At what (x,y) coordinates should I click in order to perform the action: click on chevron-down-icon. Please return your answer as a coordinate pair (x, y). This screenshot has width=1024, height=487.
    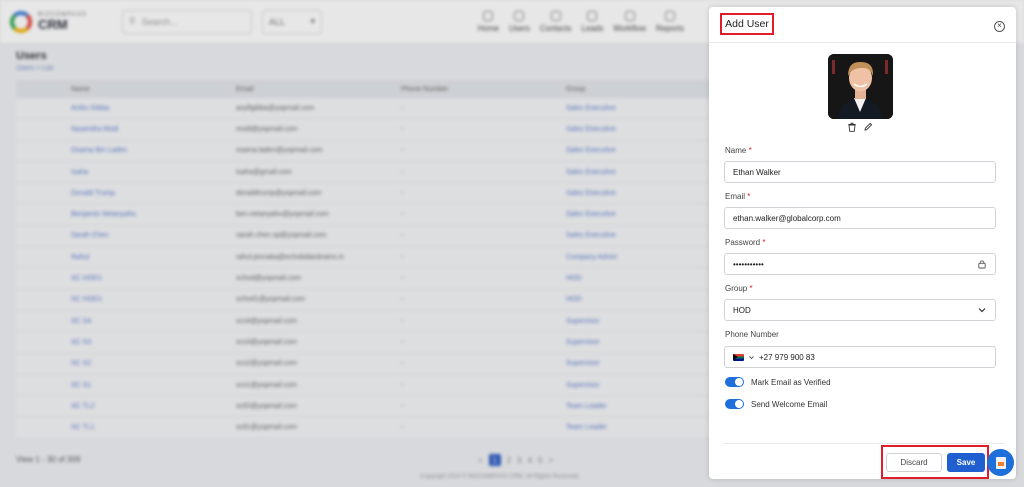
    Looking at the image, I should click on (982, 310).